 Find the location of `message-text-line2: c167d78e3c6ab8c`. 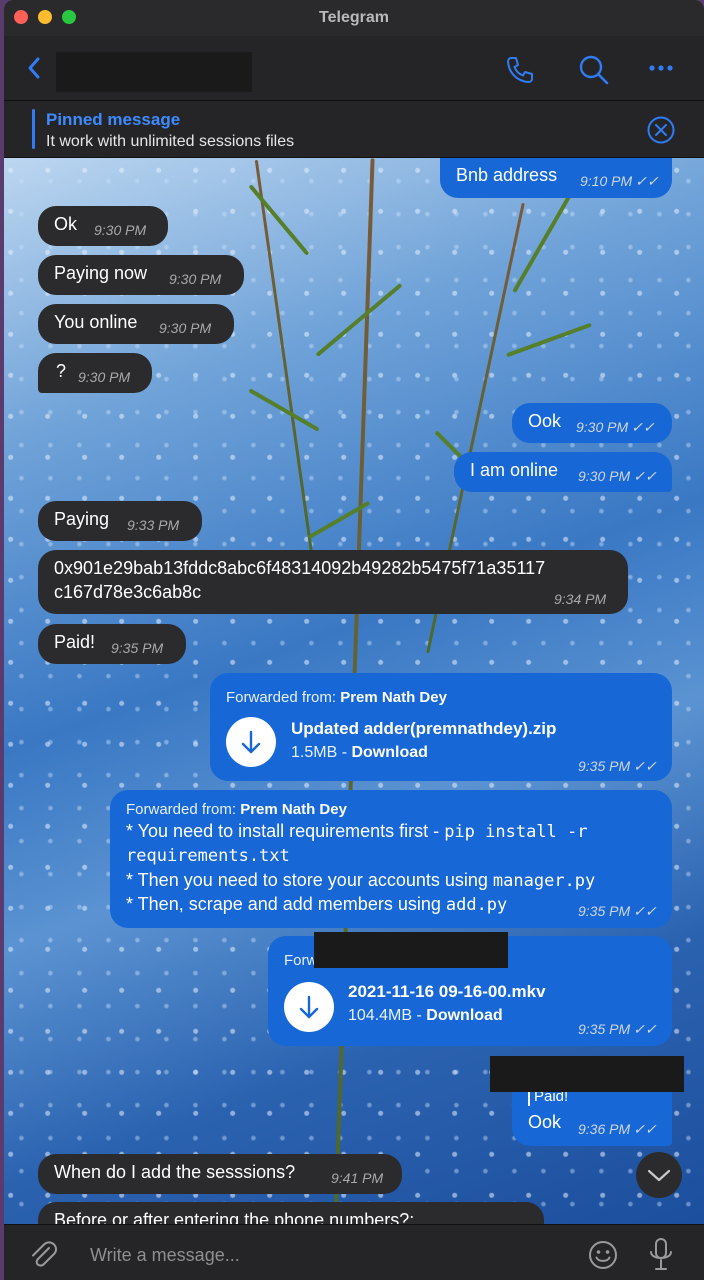

message-text-line2: c167d78e3c6ab8c is located at coordinates (128, 592).